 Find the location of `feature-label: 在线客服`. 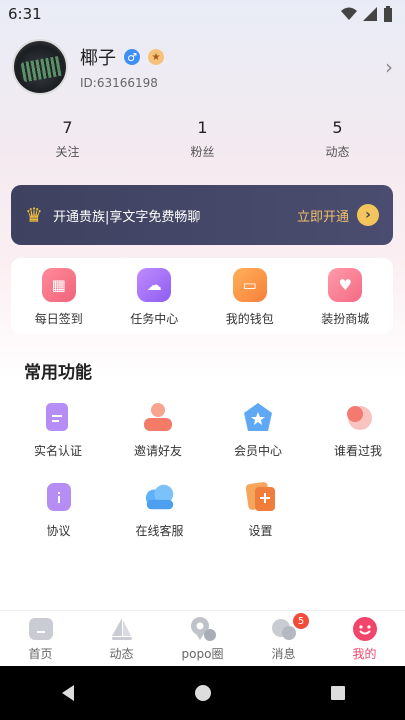

feature-label: 在线客服 is located at coordinates (159, 531).